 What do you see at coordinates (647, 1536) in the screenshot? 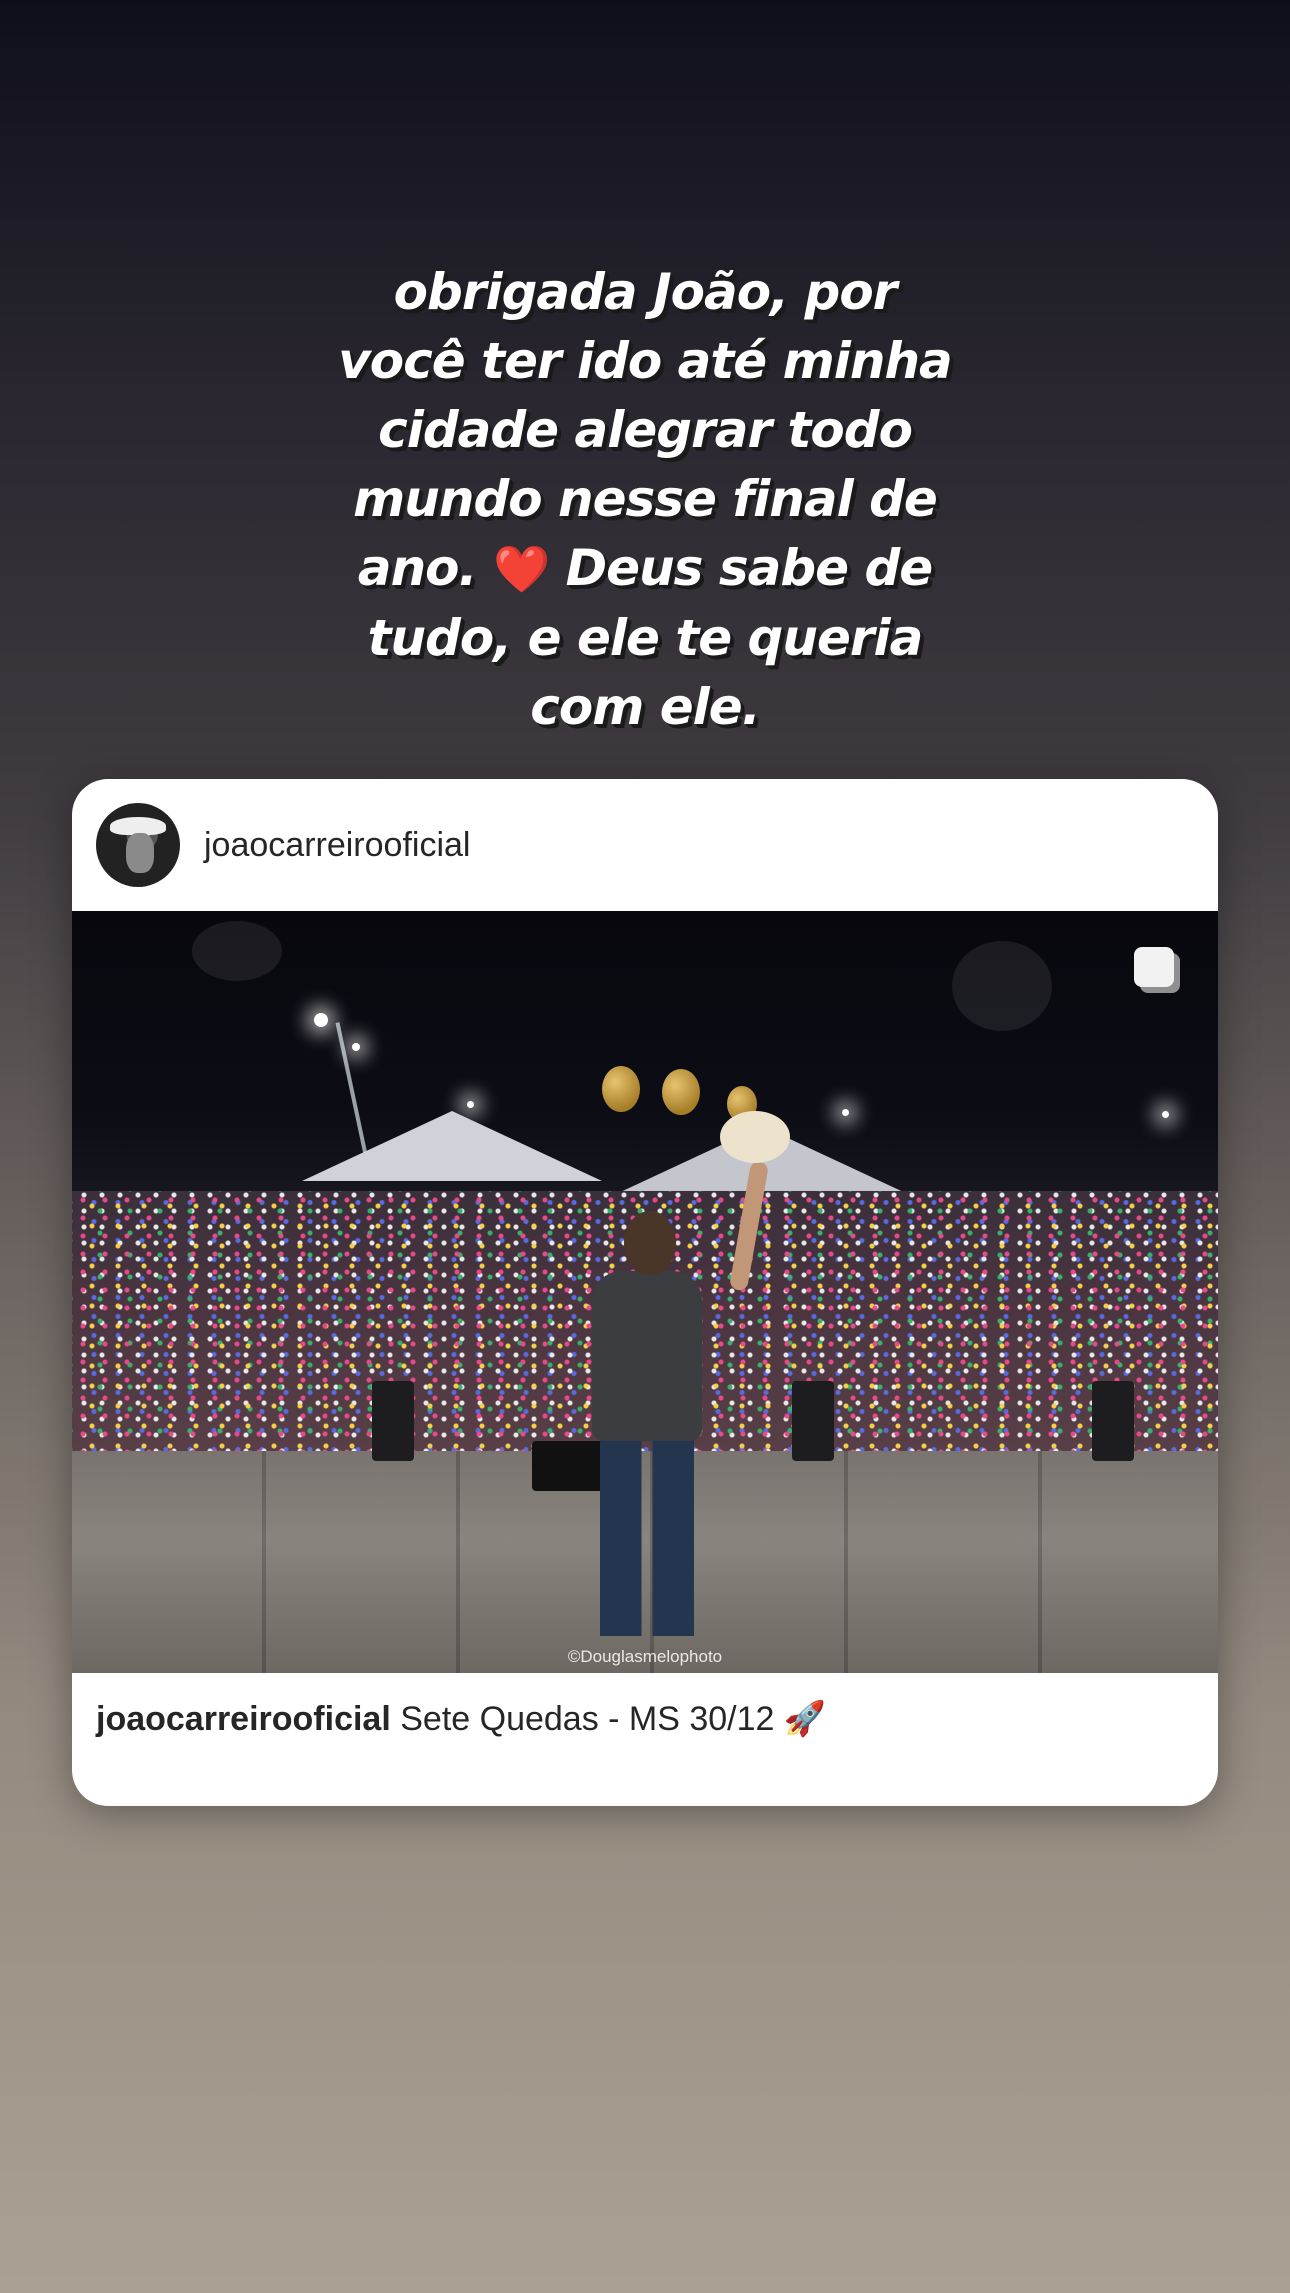
I see `performer` at bounding box center [647, 1536].